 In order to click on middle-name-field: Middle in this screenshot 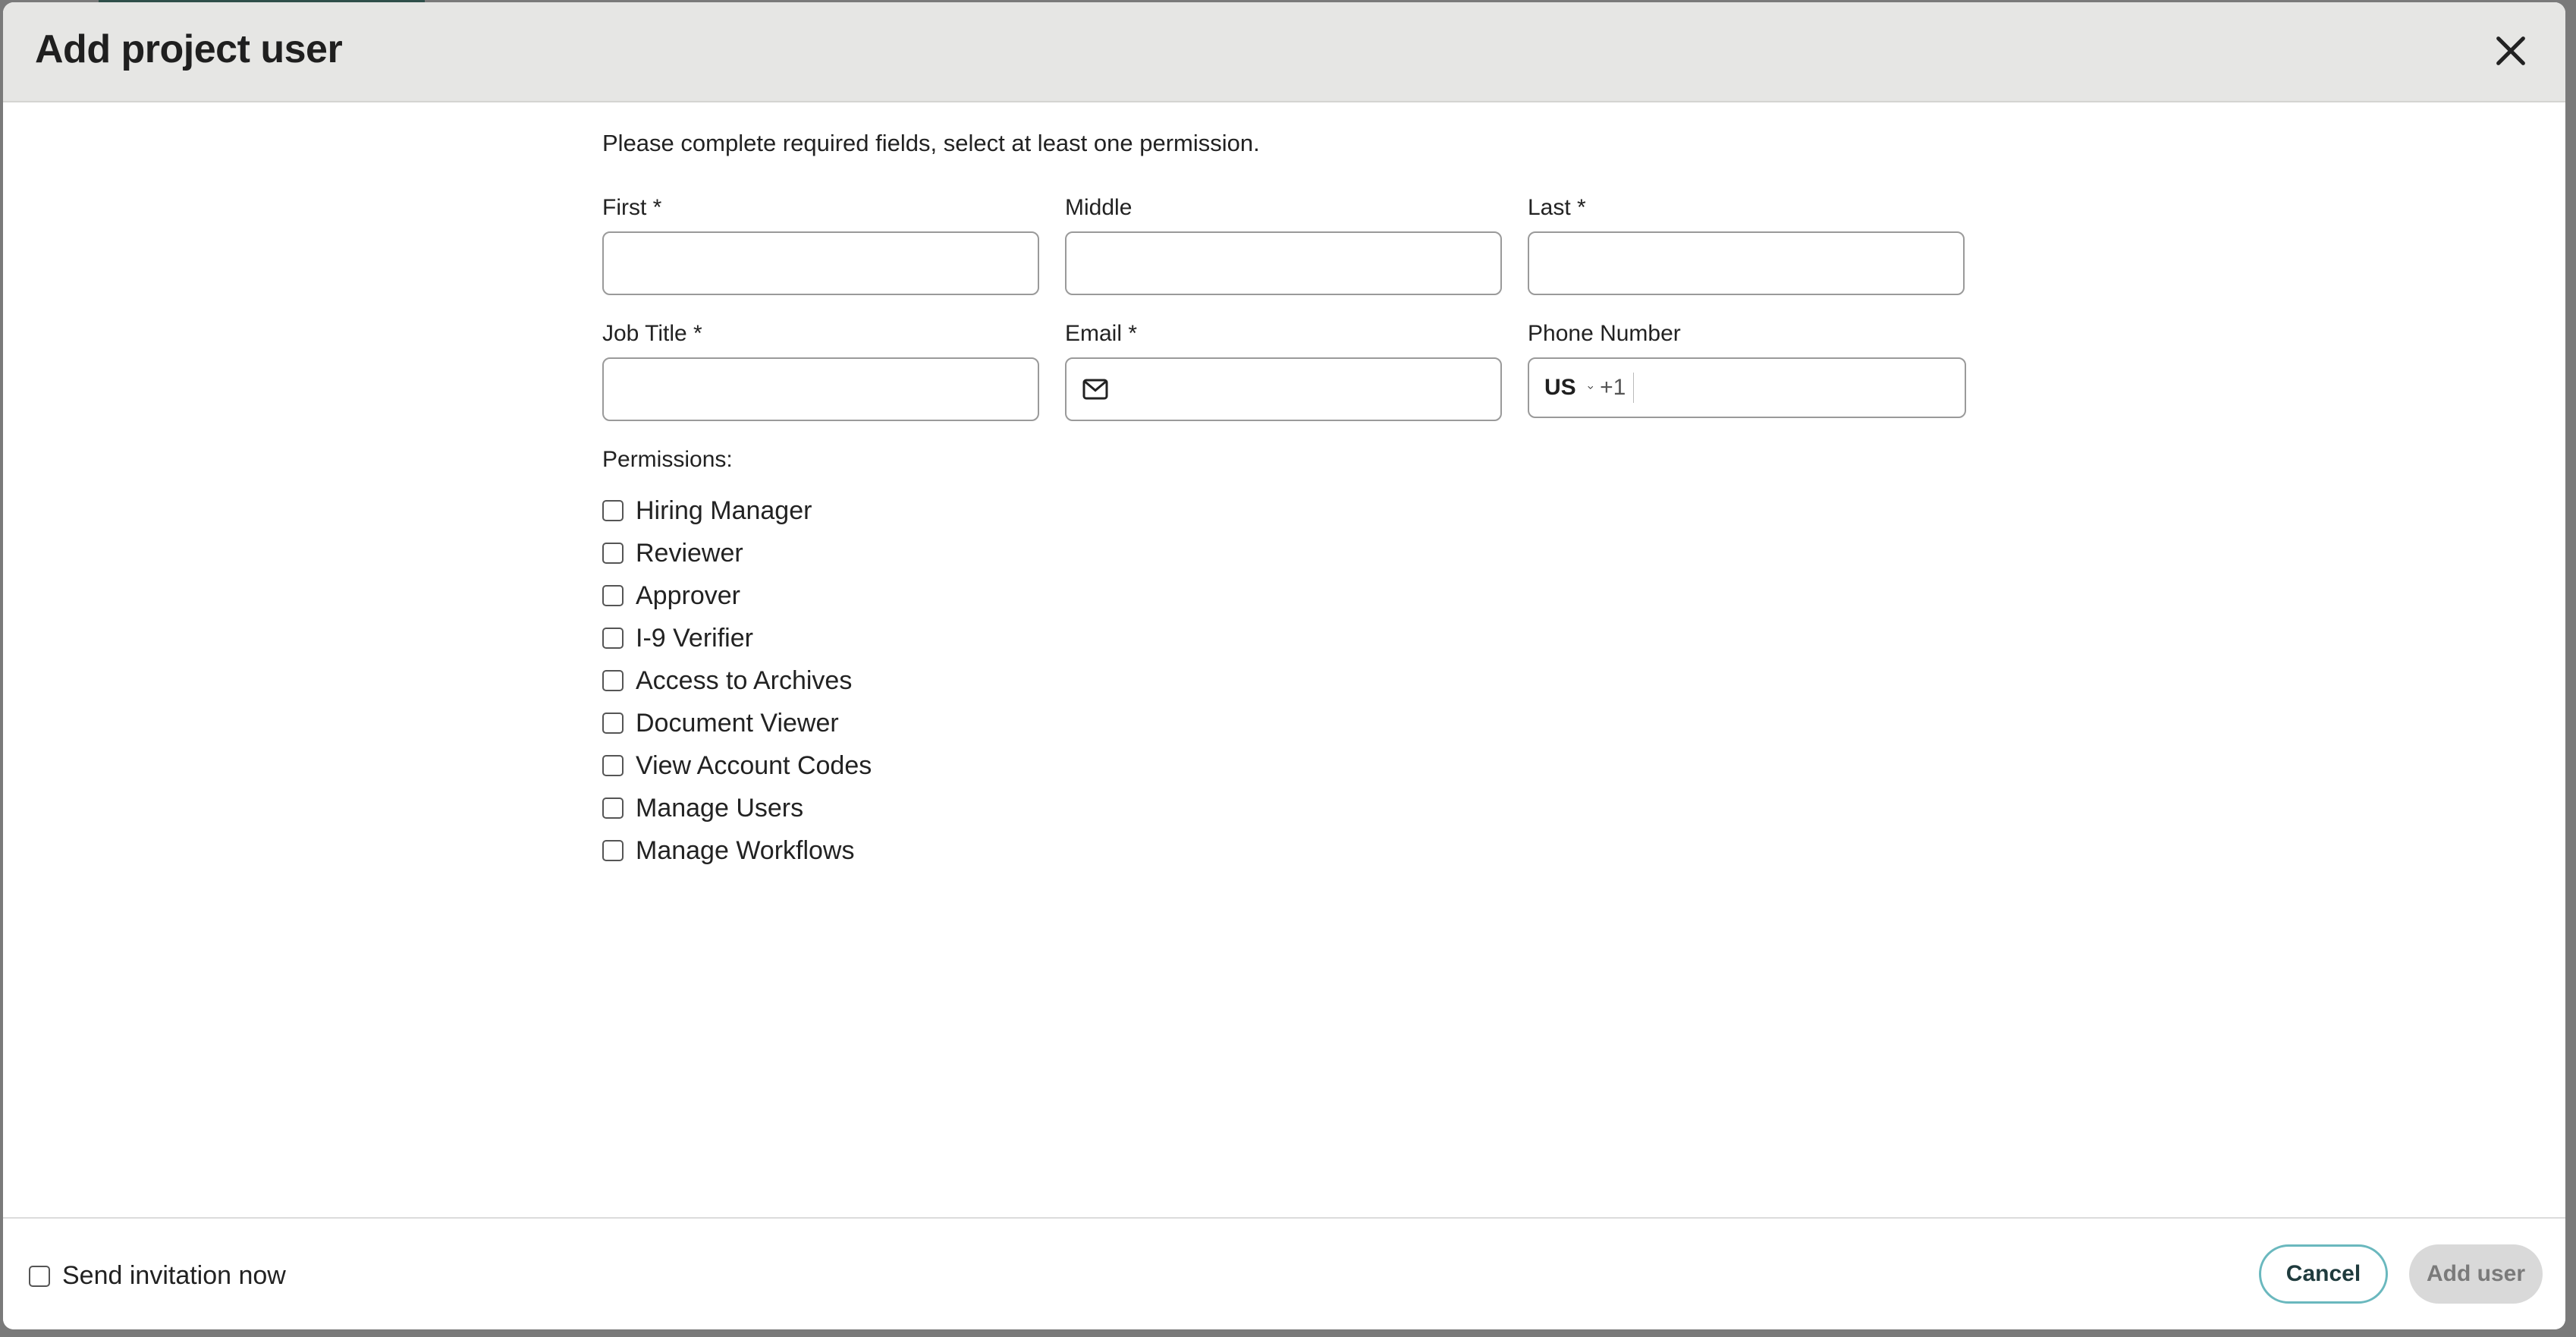, I will do `click(1283, 245)`.